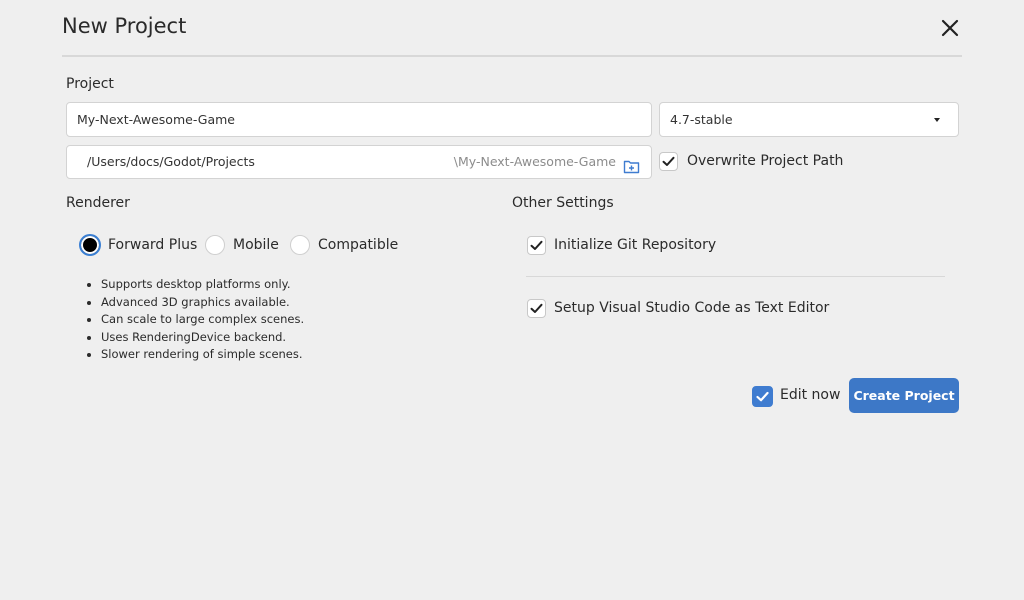 This screenshot has height=600, width=1024. I want to click on dialog-title: New Project, so click(124, 26).